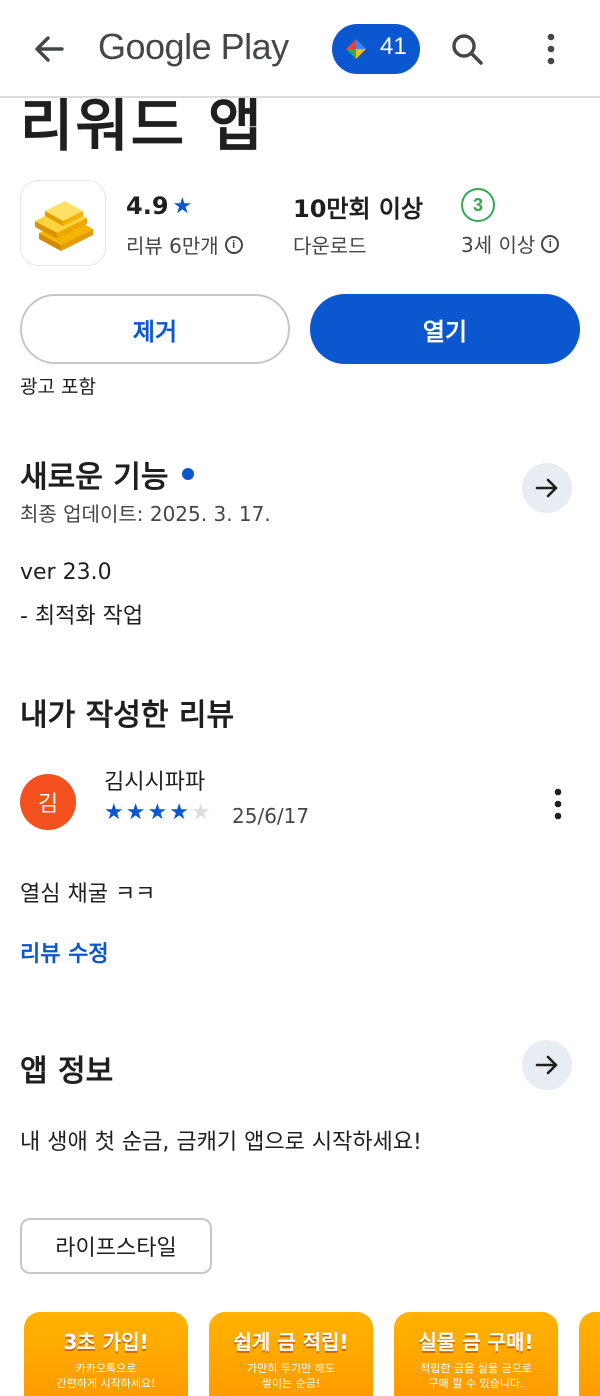 This screenshot has height=1396, width=600. What do you see at coordinates (200, 812) in the screenshot?
I see `empty-star-icon: ★` at bounding box center [200, 812].